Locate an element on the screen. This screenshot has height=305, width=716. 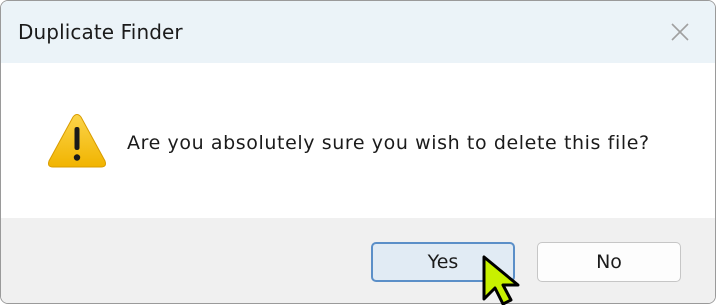
close-icon is located at coordinates (680, 32).